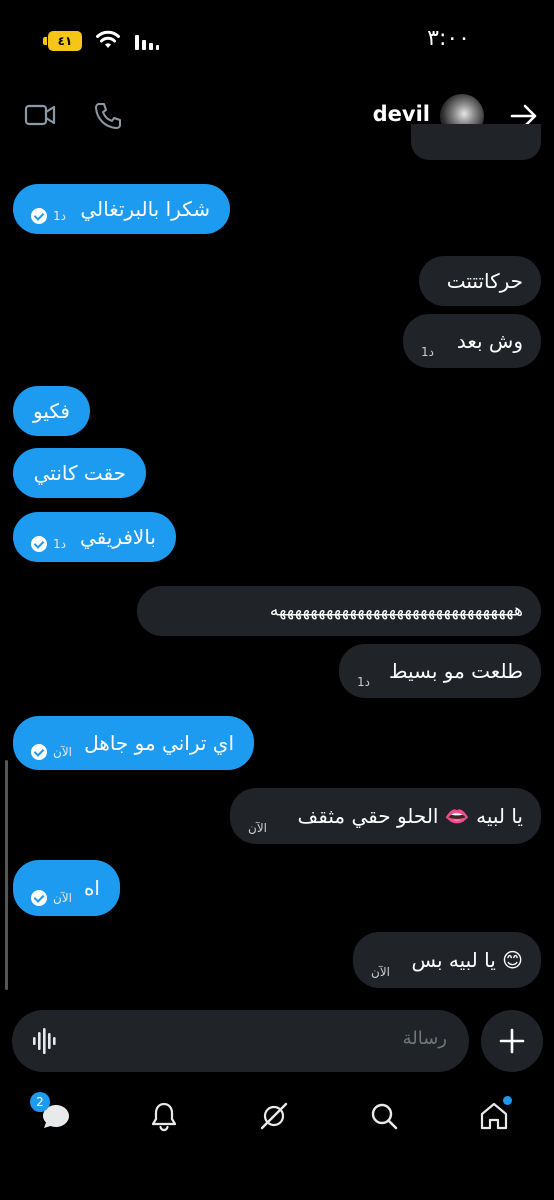 The width and height of the screenshot is (554, 1200). What do you see at coordinates (108, 116) in the screenshot?
I see `phone-call-icon` at bounding box center [108, 116].